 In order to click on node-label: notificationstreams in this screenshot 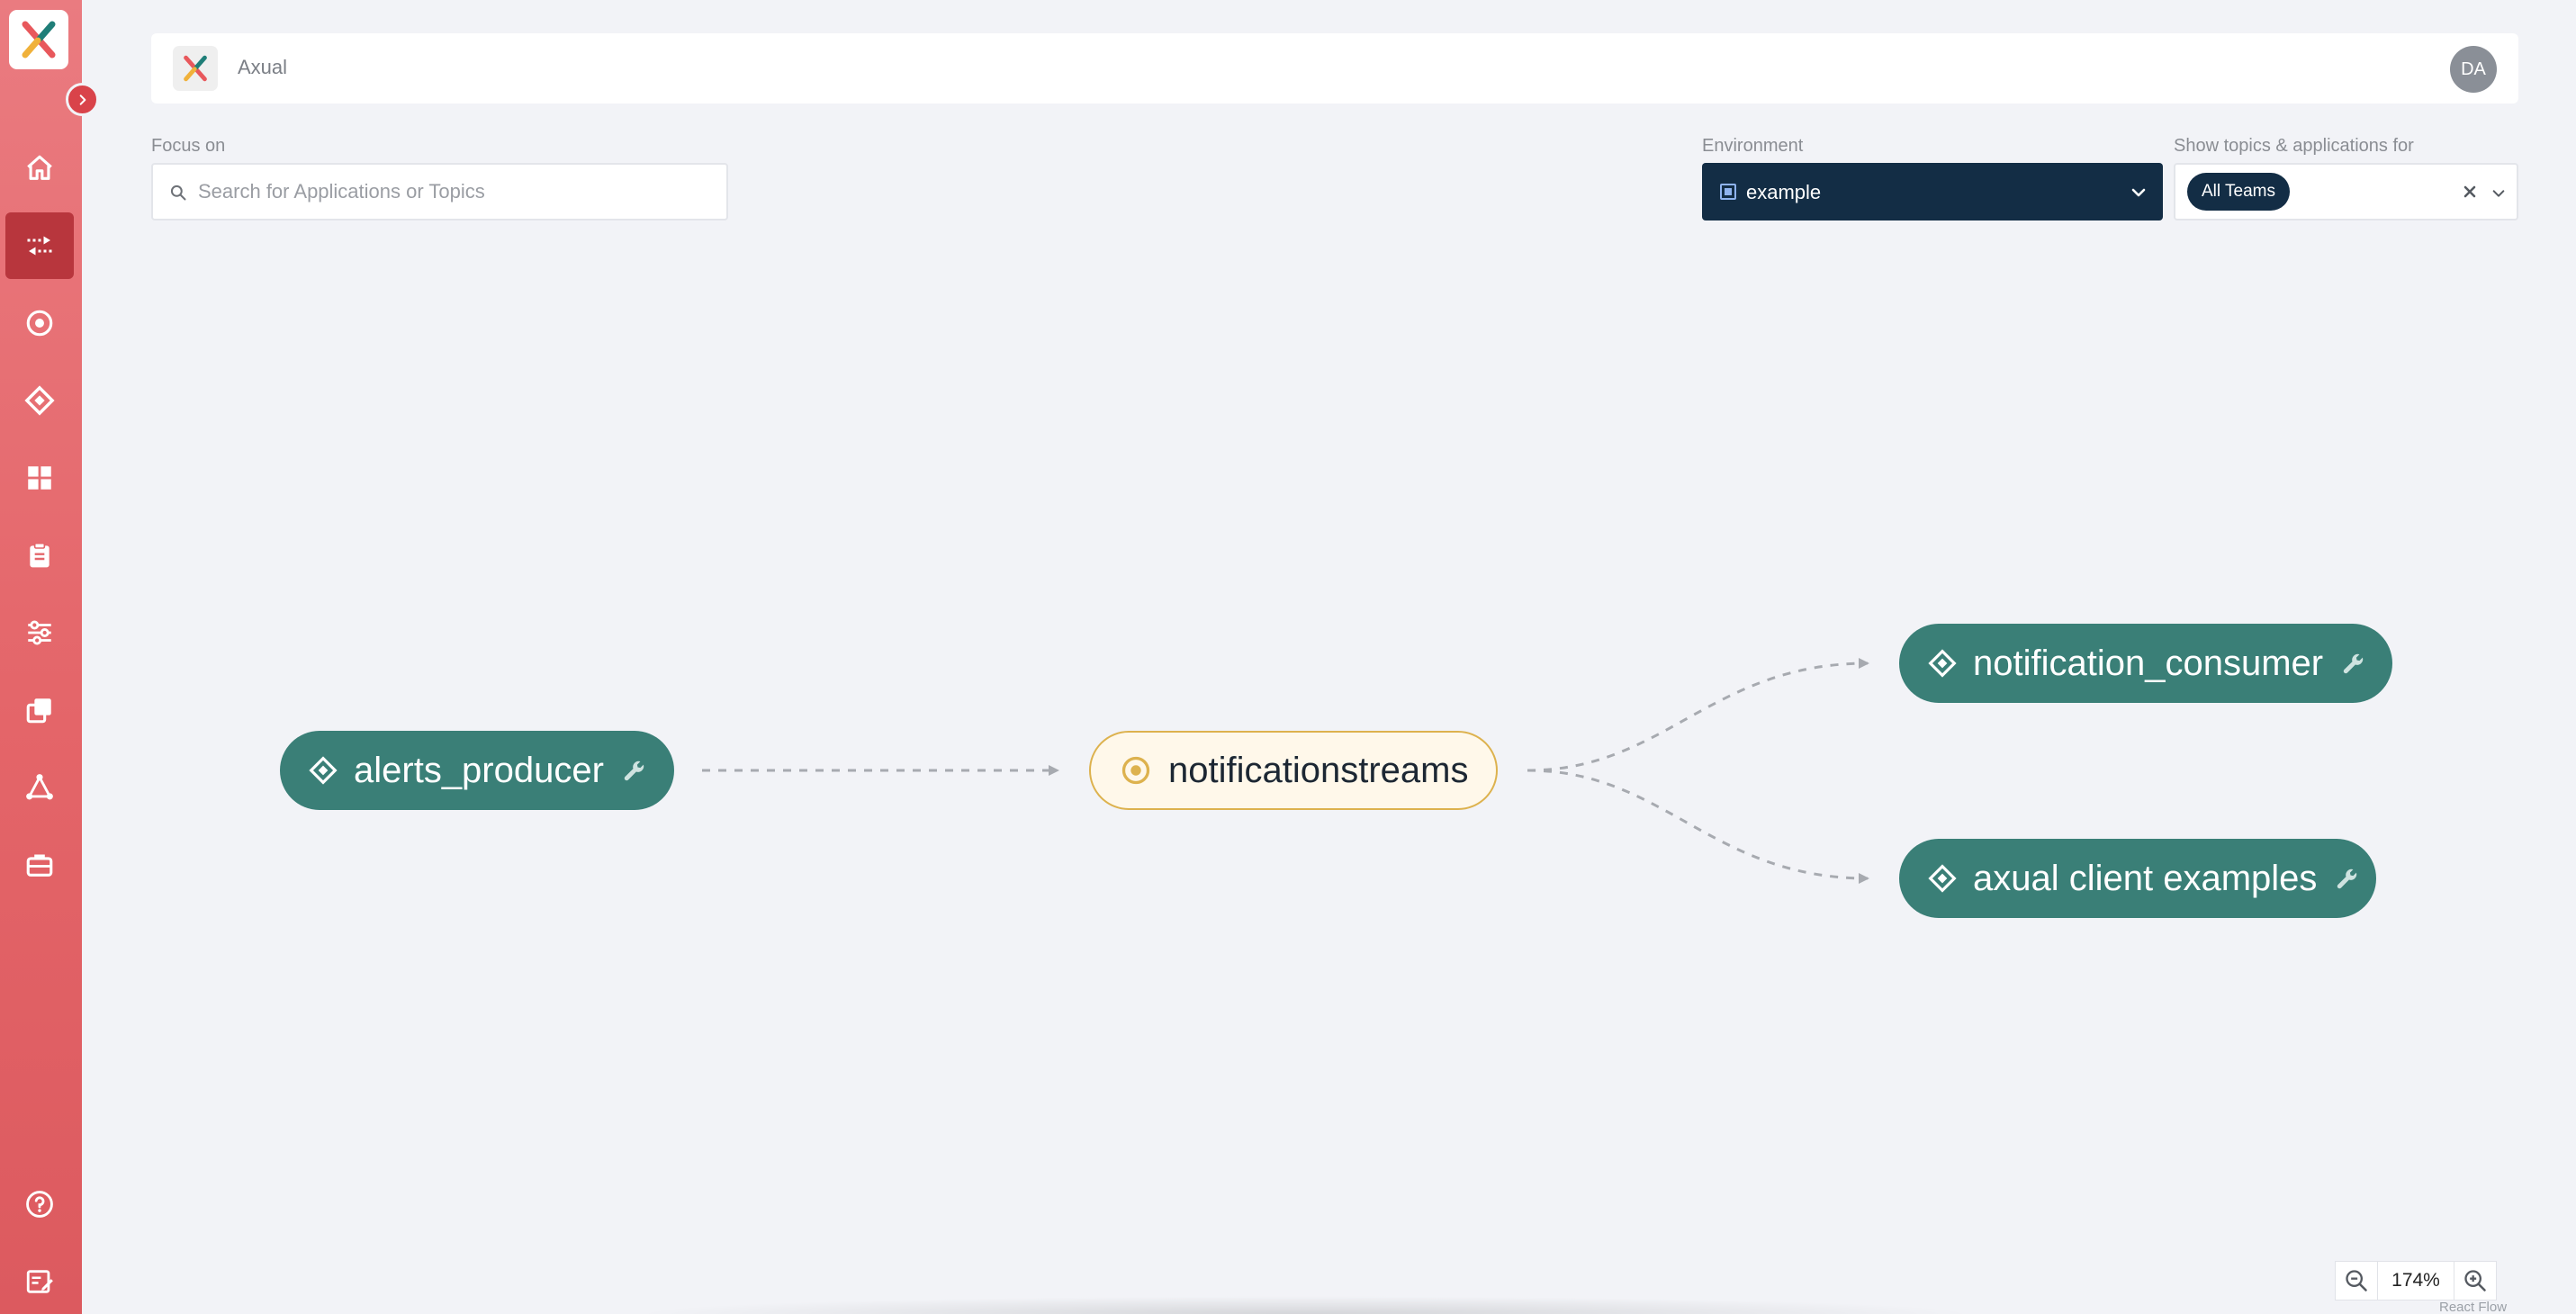, I will do `click(1318, 770)`.